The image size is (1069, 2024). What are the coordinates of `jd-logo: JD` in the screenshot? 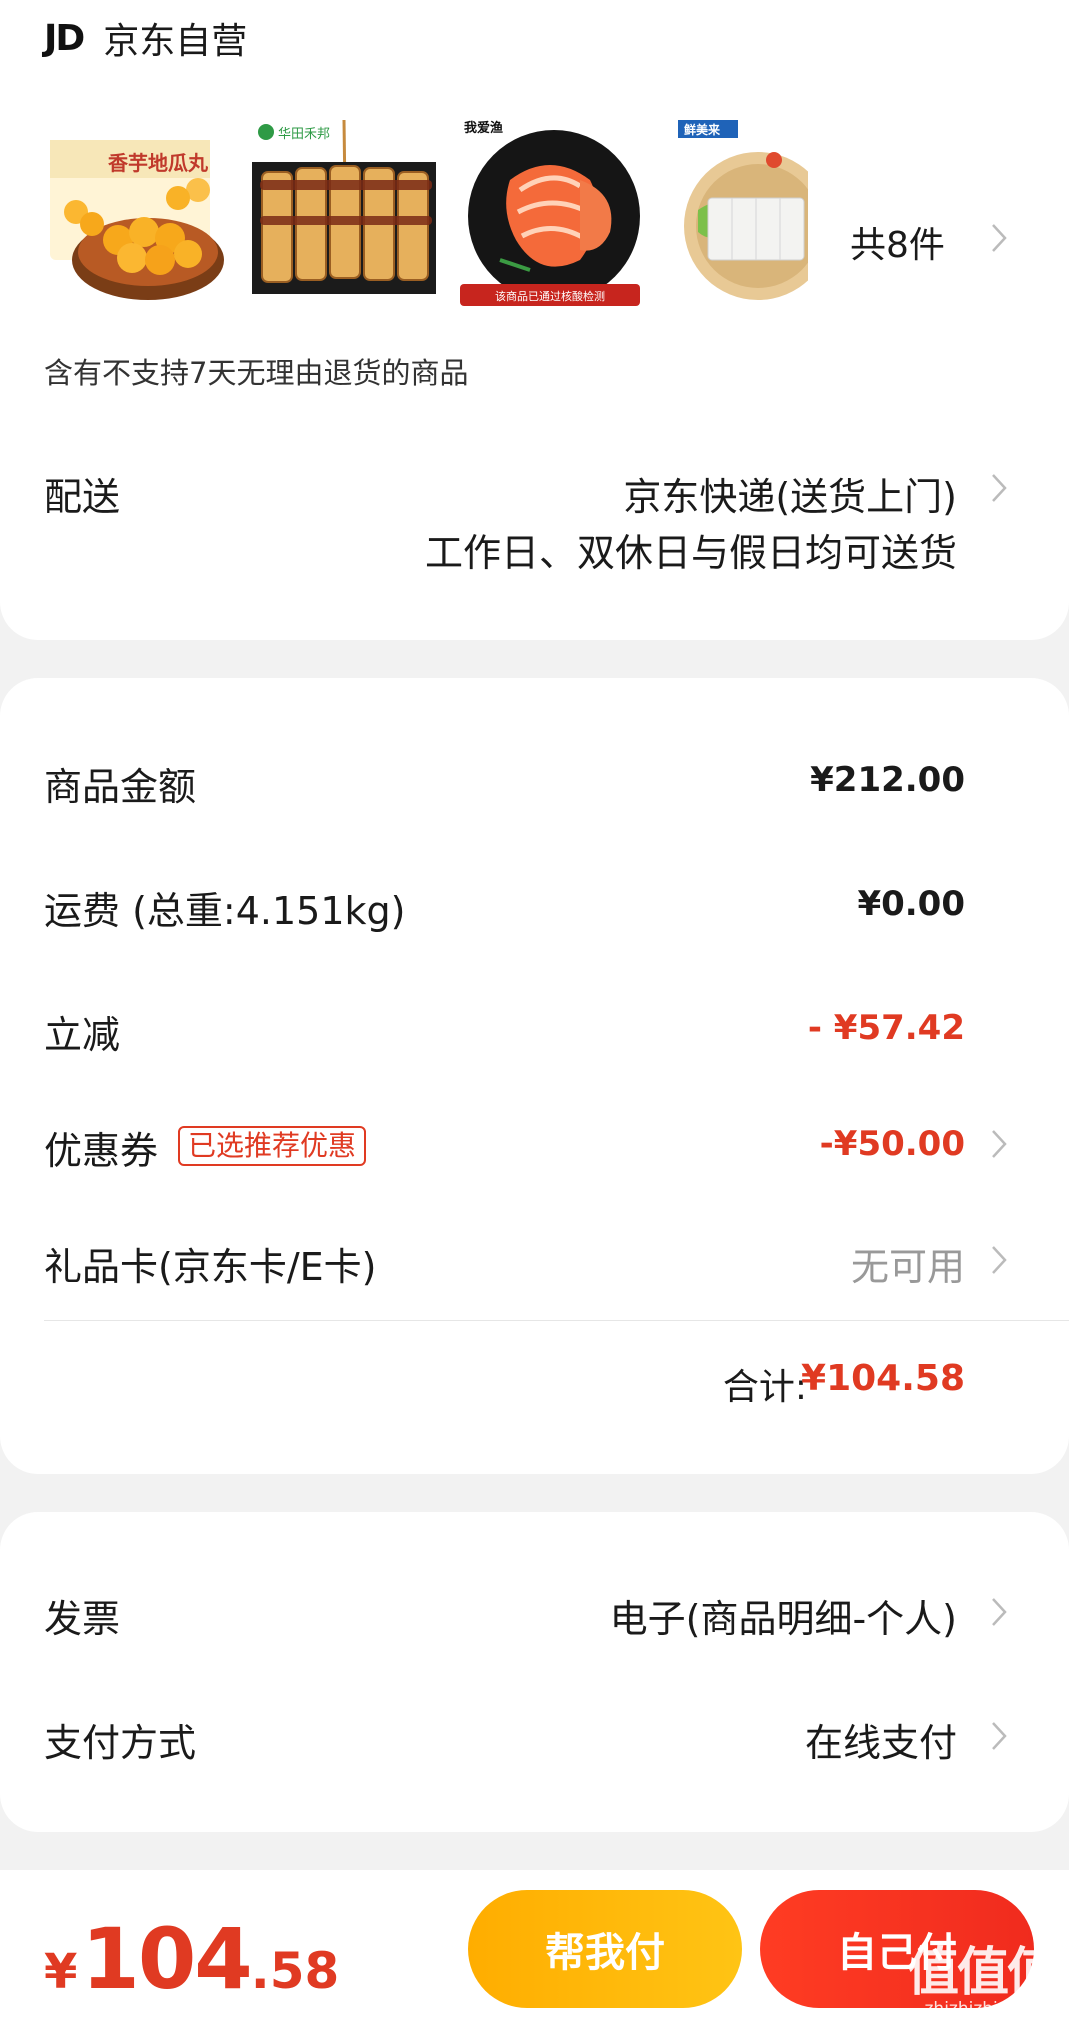 It's located at (64, 38).